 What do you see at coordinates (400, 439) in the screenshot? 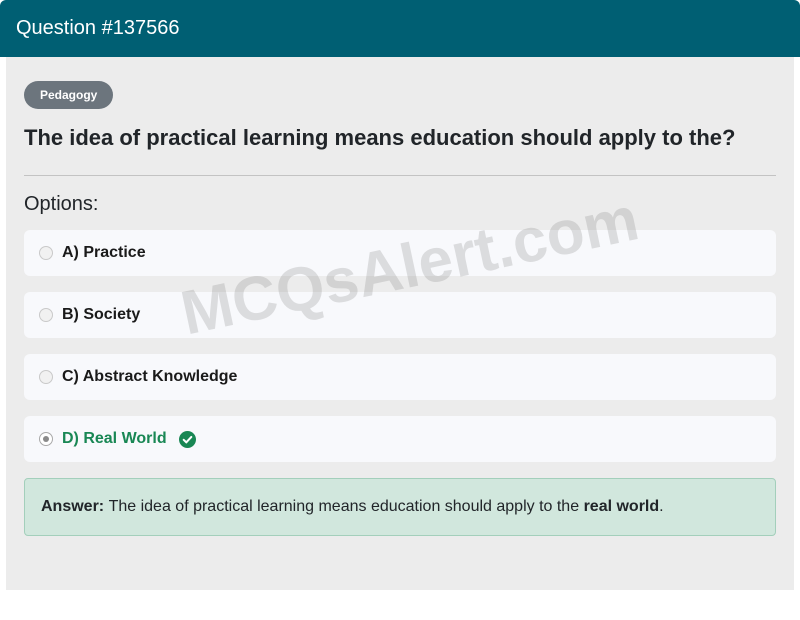
I see `option-d: D) Real World` at bounding box center [400, 439].